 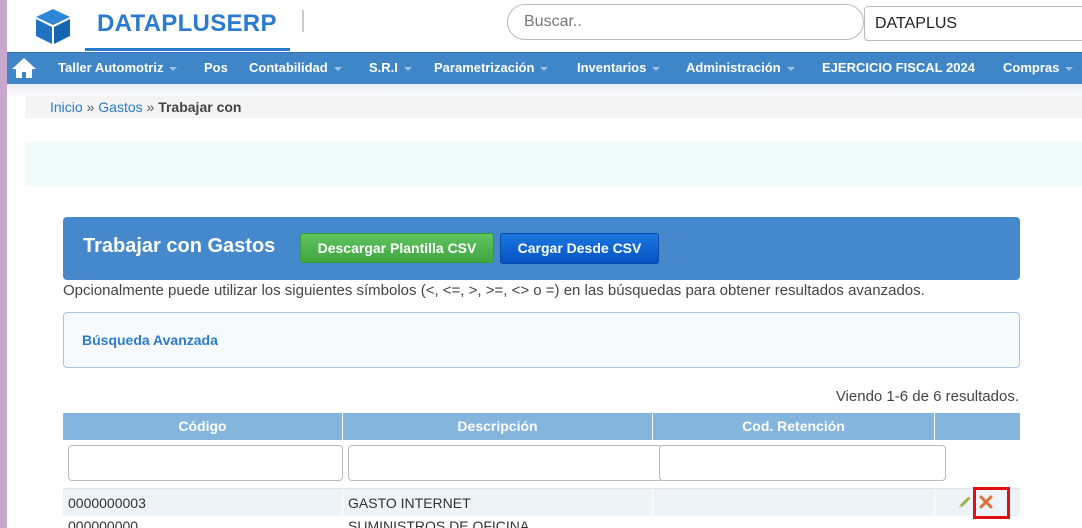 What do you see at coordinates (541, 340) in the screenshot?
I see `advanced-search-panel: Búsqueda Avanzada` at bounding box center [541, 340].